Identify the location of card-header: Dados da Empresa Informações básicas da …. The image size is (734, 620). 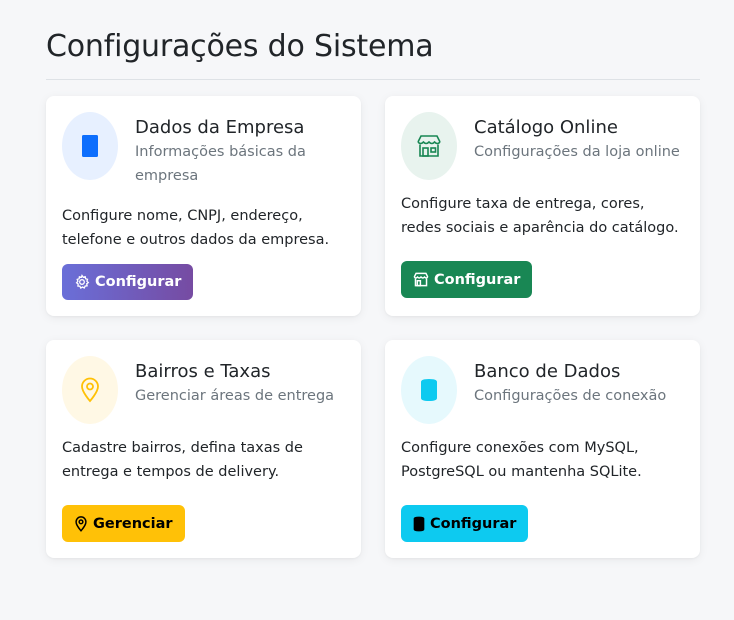
(203, 150).